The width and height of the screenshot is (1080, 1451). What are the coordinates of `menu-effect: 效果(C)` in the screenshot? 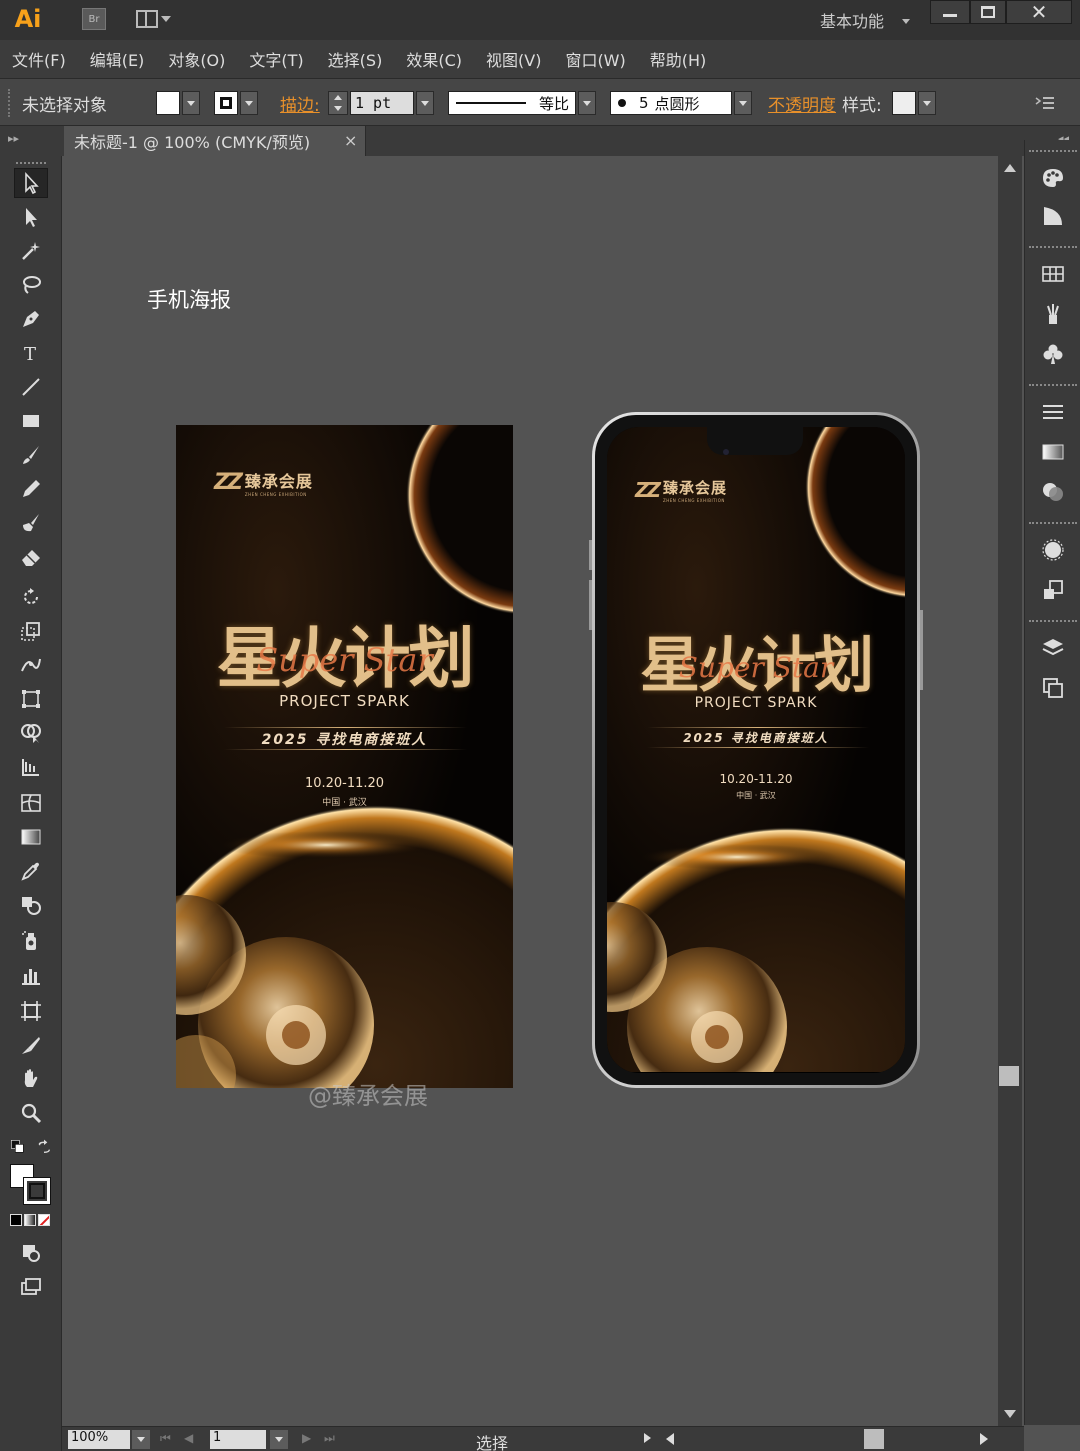 It's located at (434, 59).